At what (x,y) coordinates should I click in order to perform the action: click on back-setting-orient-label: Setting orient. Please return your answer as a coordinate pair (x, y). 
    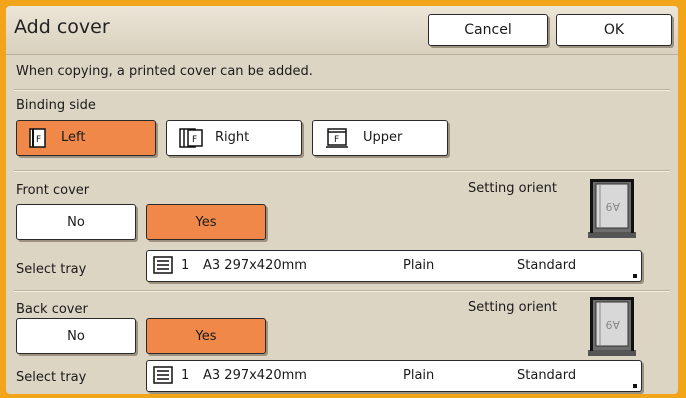
    Looking at the image, I should click on (512, 307).